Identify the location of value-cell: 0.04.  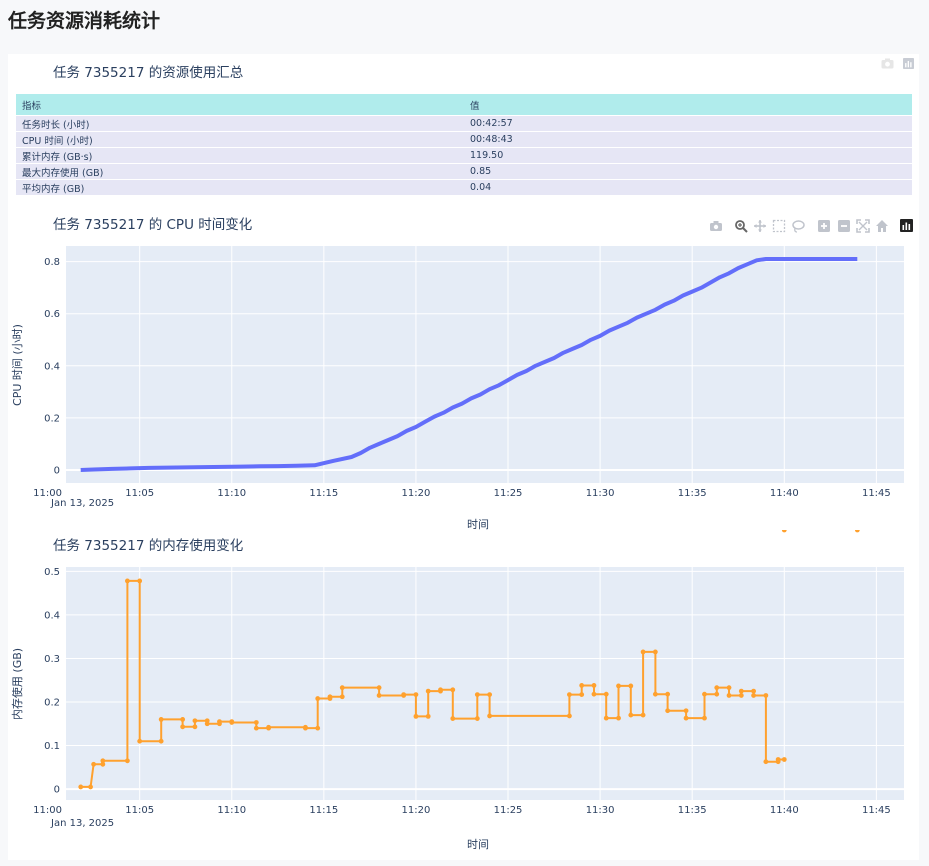
(688, 187).